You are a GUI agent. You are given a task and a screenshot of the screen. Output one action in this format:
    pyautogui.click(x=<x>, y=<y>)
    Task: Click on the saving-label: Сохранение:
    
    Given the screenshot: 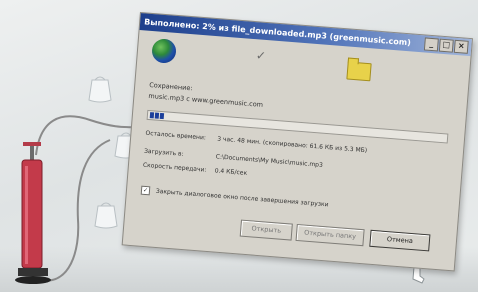 What is the action you would take?
    pyautogui.click(x=170, y=86)
    